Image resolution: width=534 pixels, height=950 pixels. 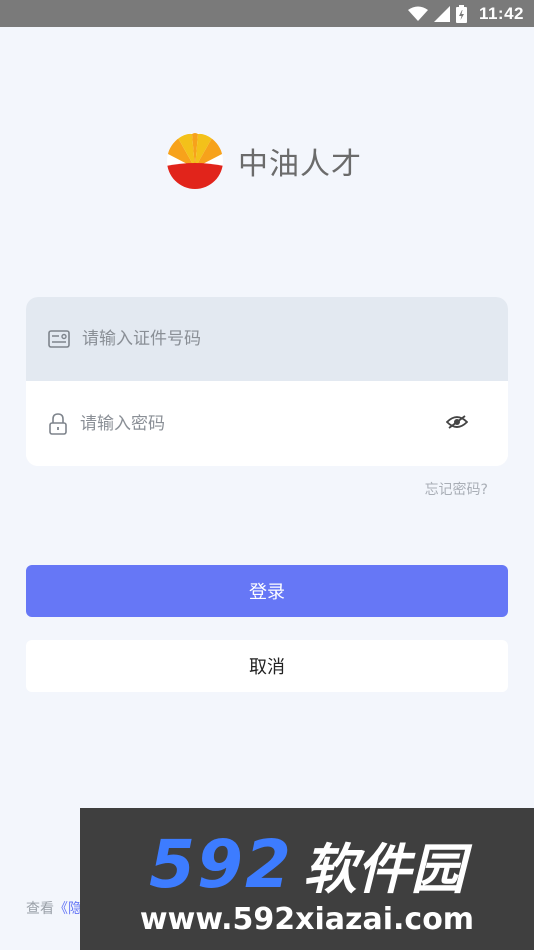 What do you see at coordinates (58, 424) in the screenshot?
I see `lock-icon` at bounding box center [58, 424].